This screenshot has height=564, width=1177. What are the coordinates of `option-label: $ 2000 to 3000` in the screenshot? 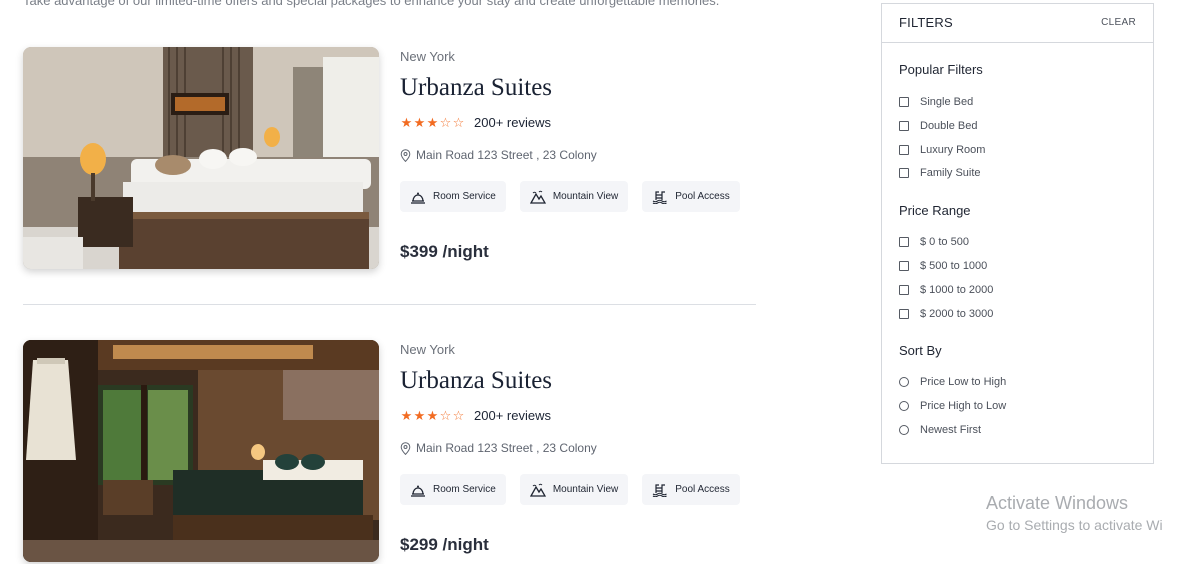 It's located at (957, 314).